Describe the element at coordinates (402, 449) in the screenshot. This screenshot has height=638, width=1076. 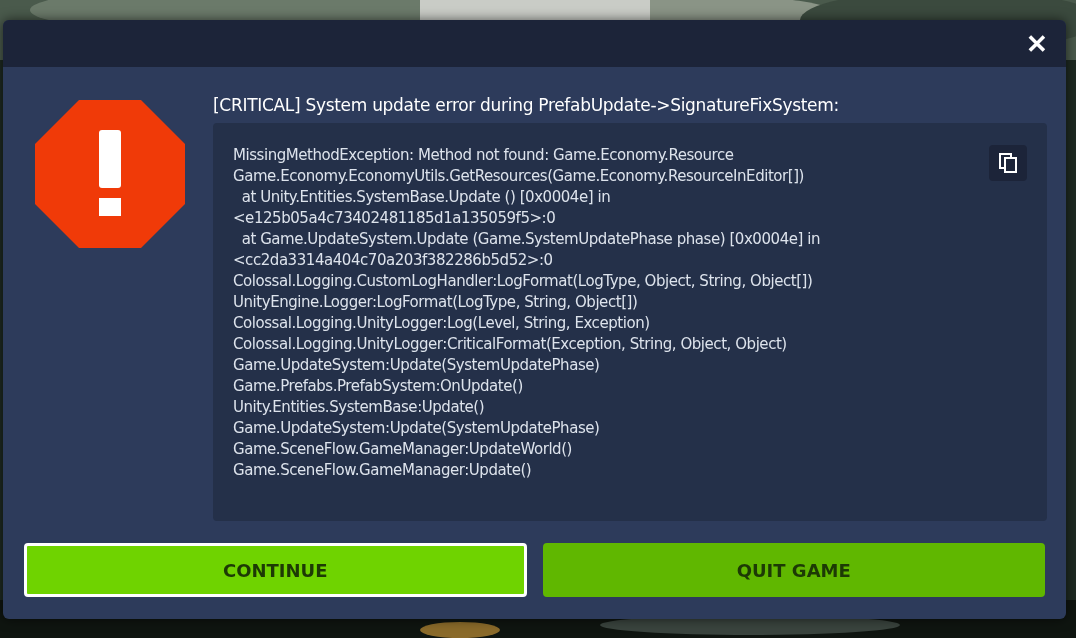
I see `log-line: Game.SceneFlow.GameManager:UpdateWorld()` at that location.